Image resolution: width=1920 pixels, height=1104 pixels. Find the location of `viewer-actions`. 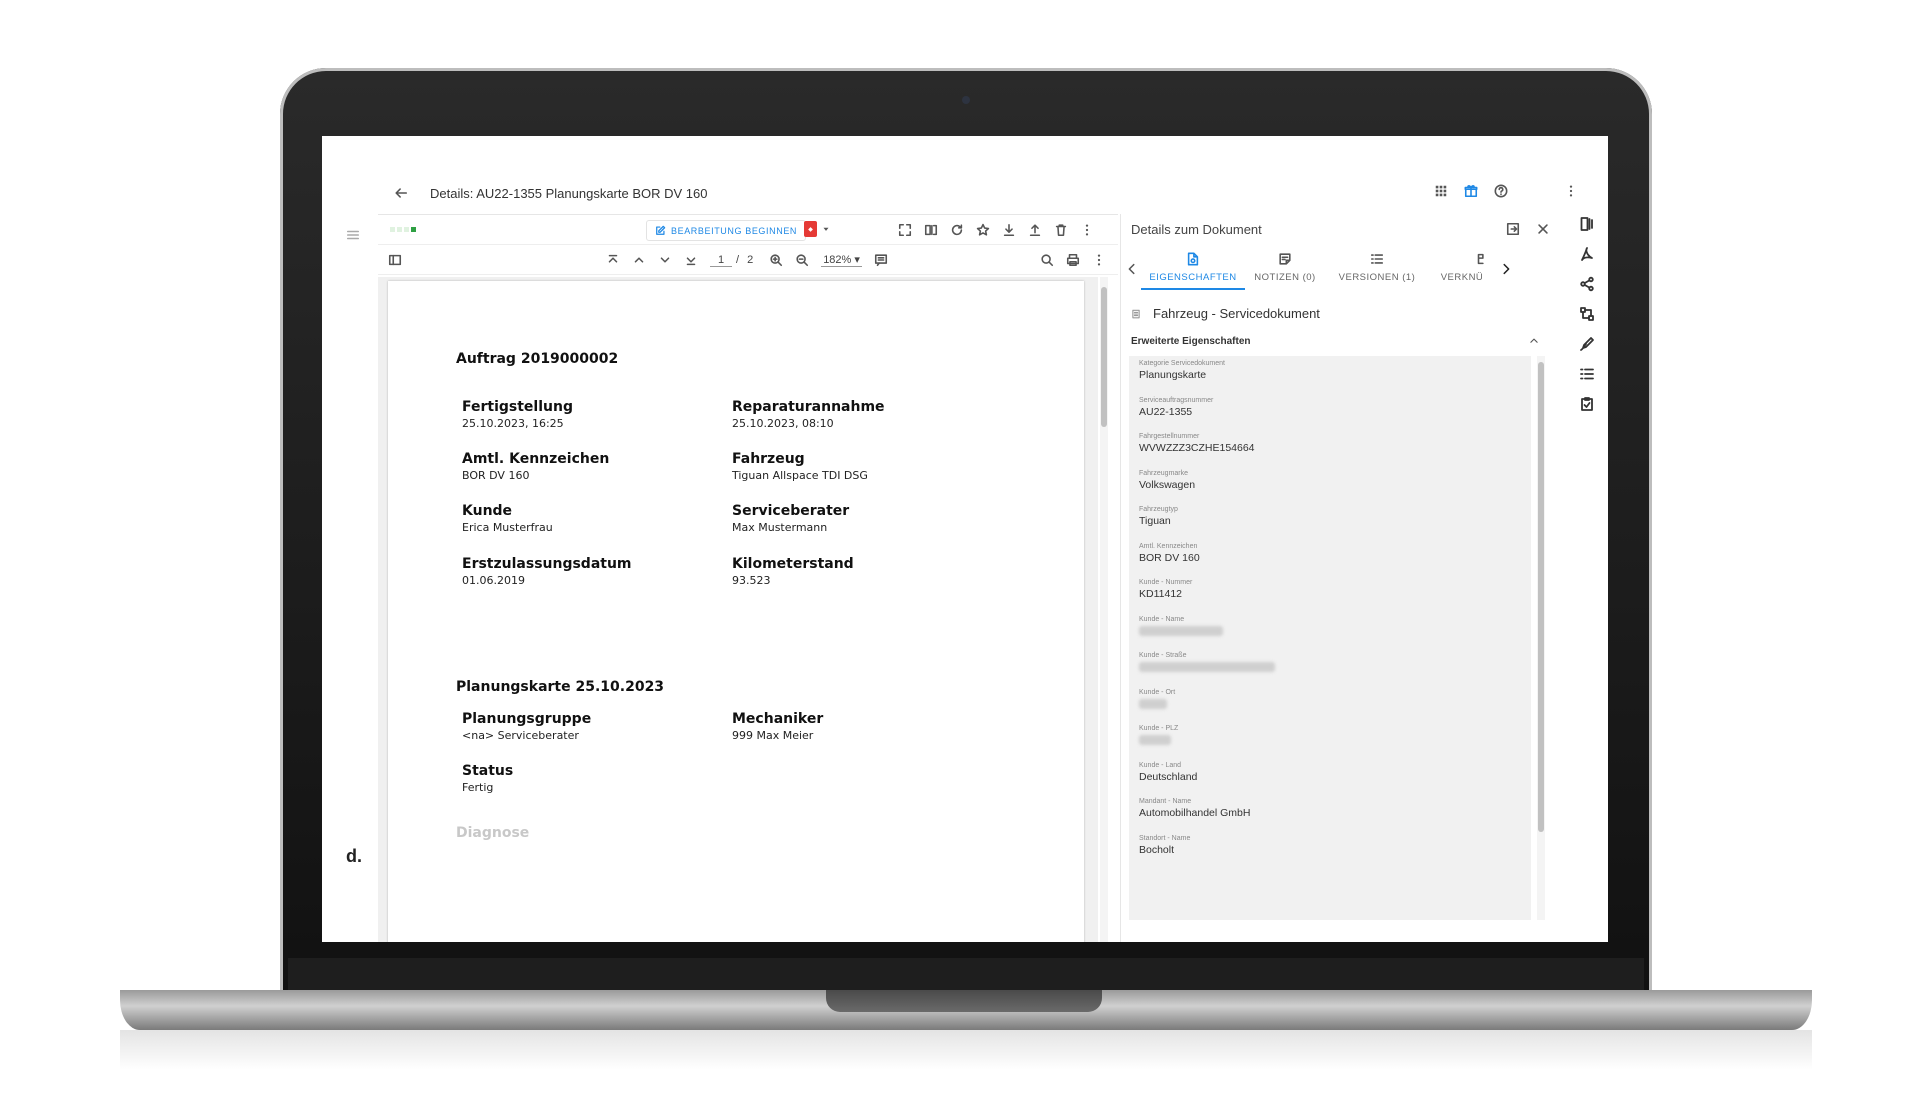

viewer-actions is located at coordinates (996, 230).